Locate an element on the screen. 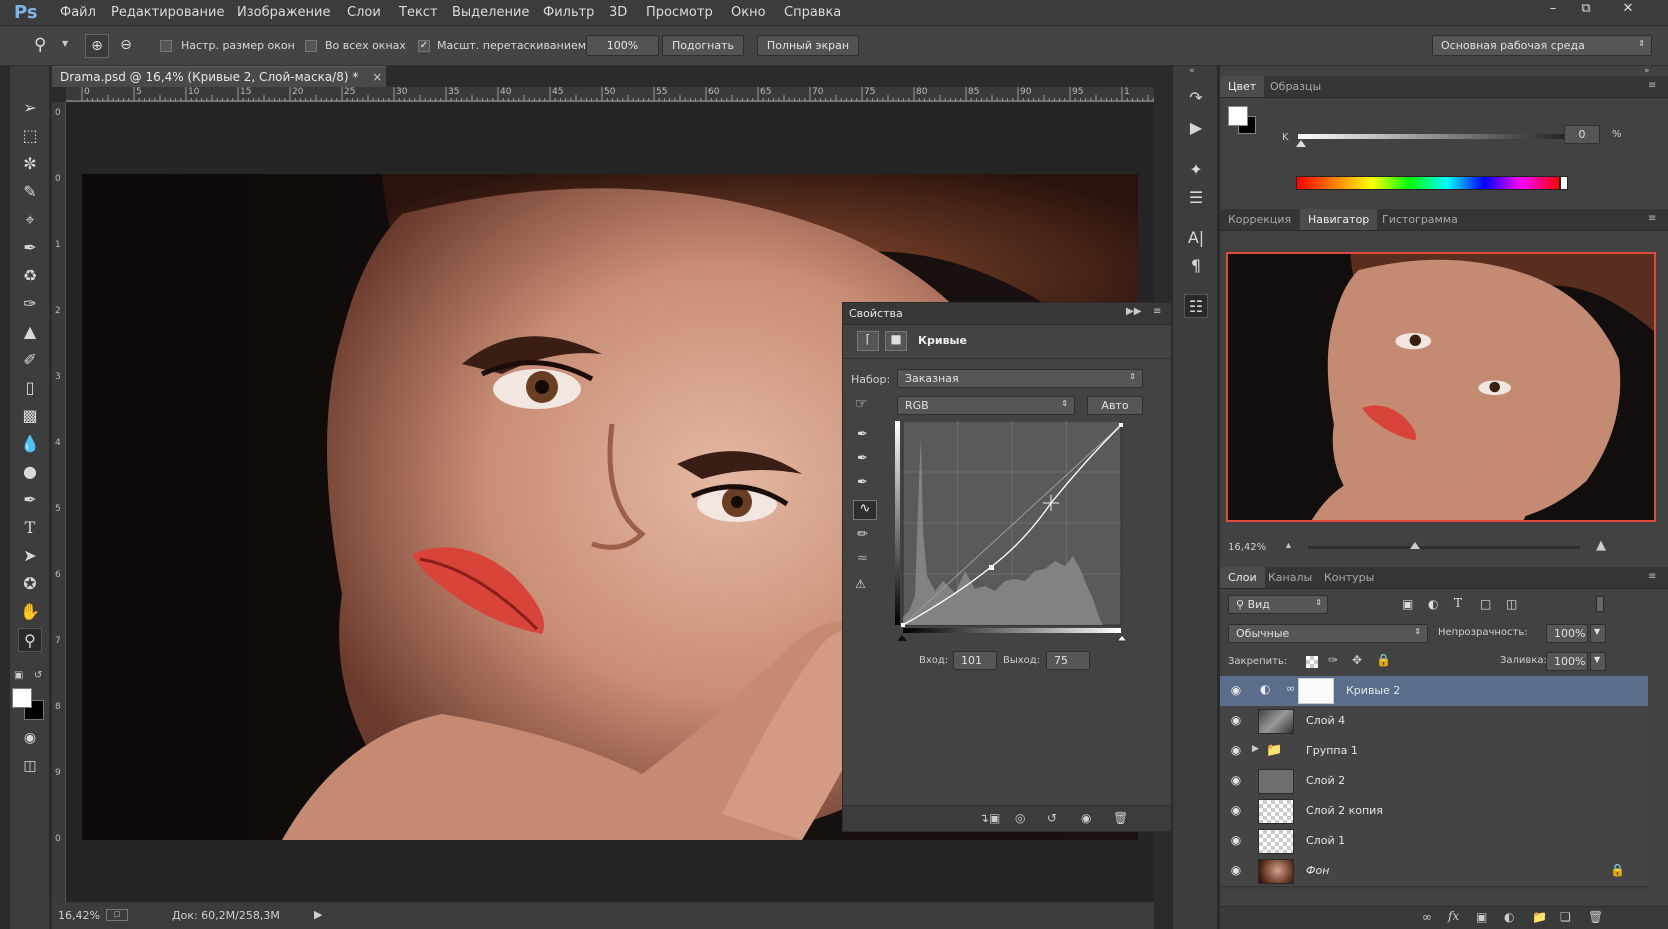 This screenshot has height=929, width=1668. layer-mask-thumbnail is located at coordinates (1316, 691).